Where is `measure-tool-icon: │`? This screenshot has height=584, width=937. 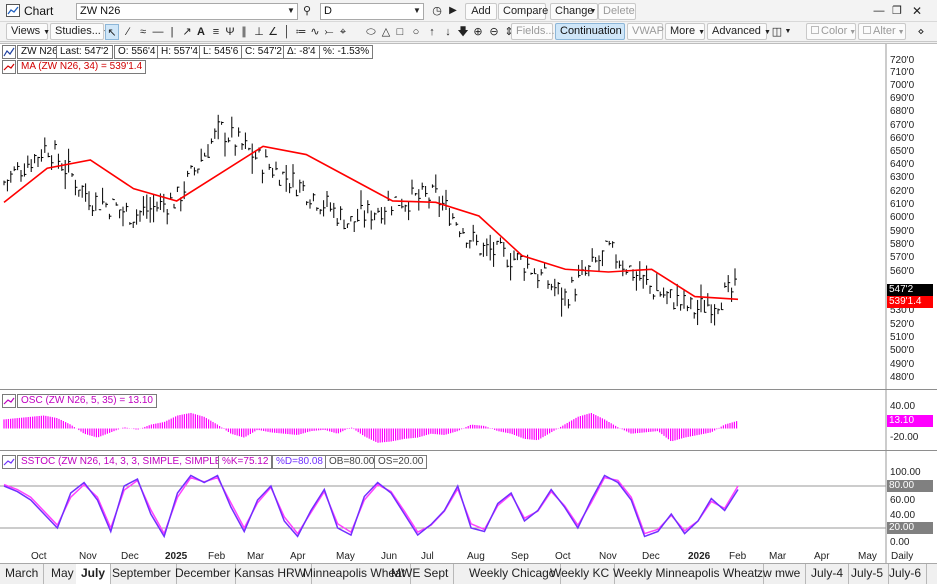
measure-tool-icon: │ is located at coordinates (287, 32).